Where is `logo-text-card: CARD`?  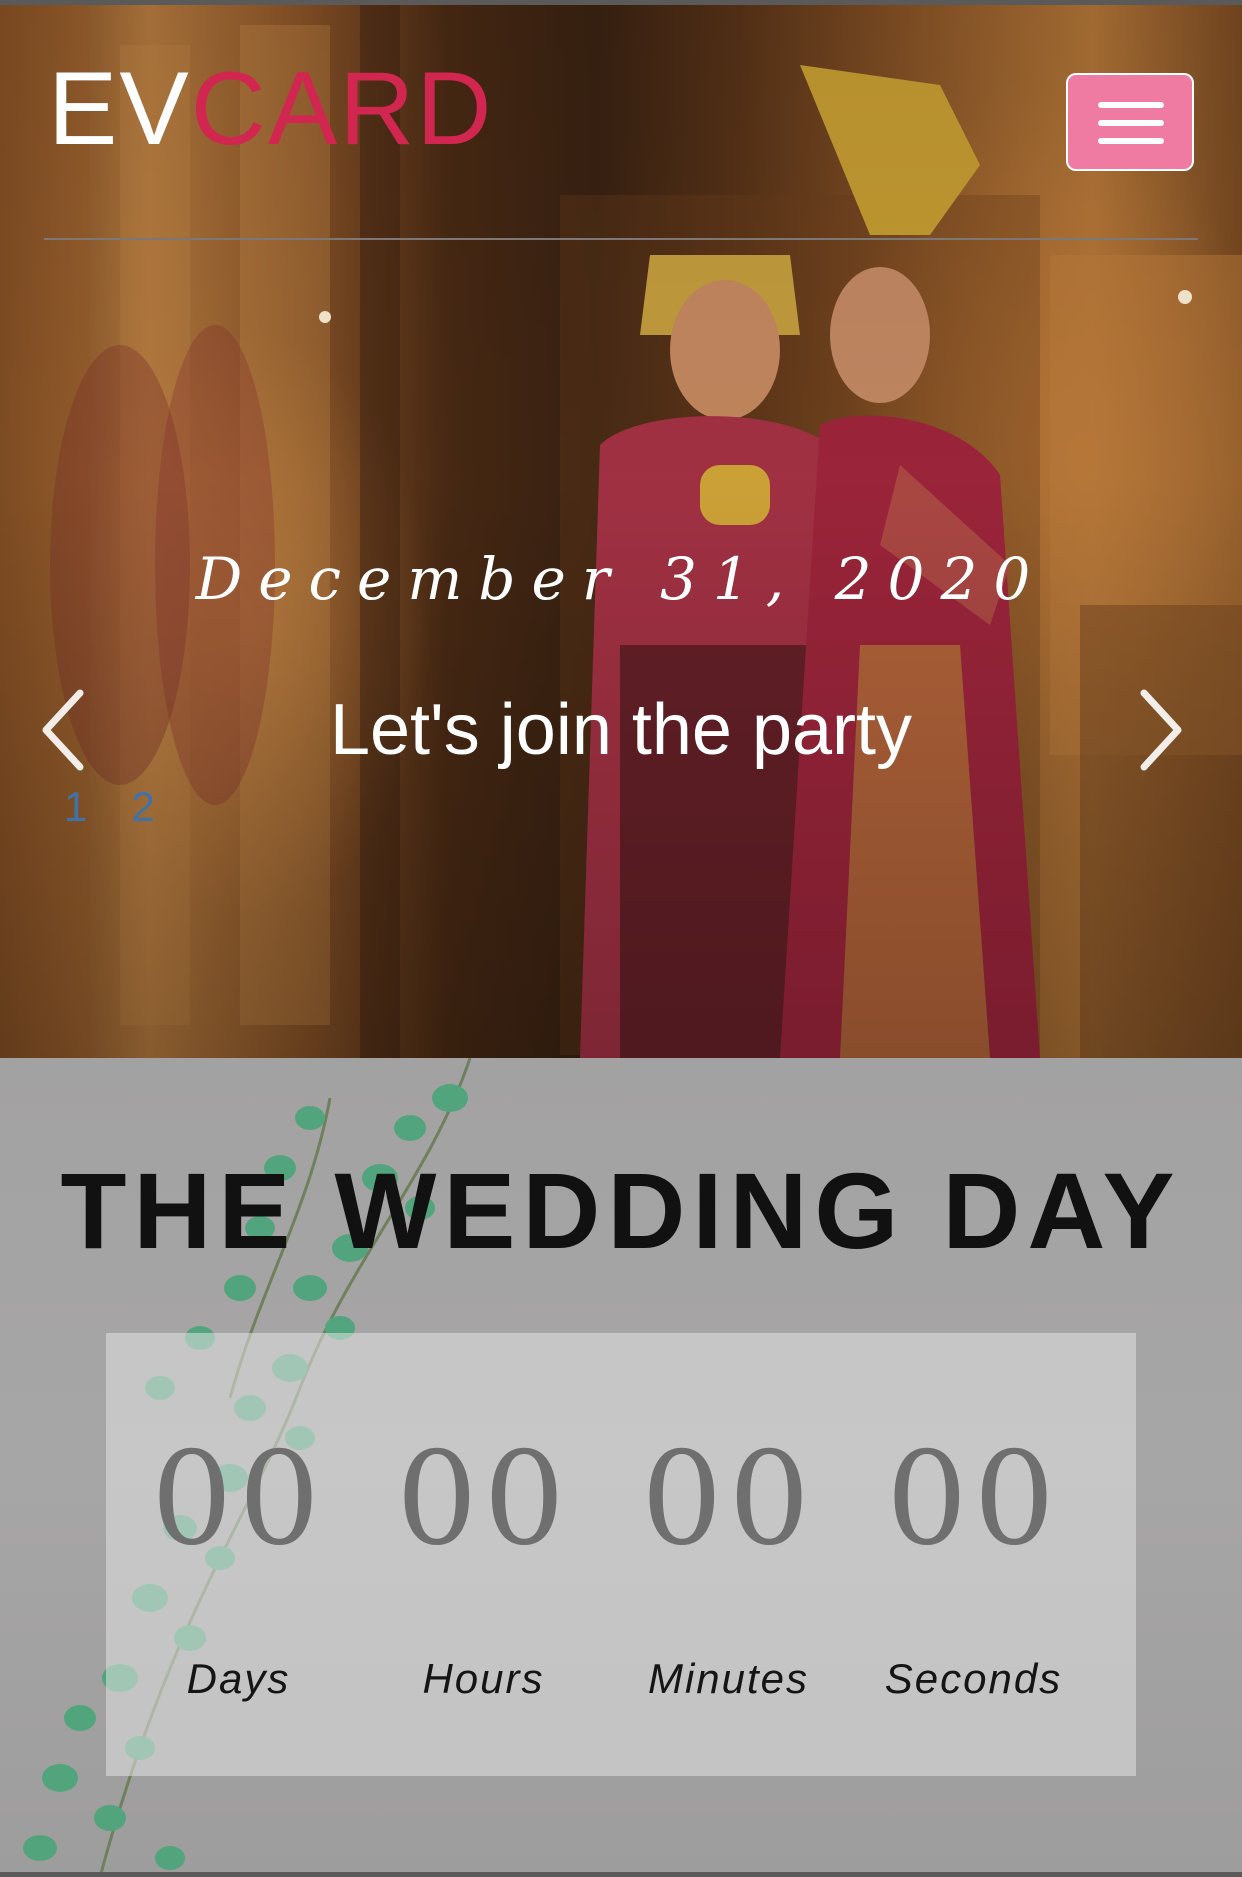 logo-text-card: CARD is located at coordinates (342, 109).